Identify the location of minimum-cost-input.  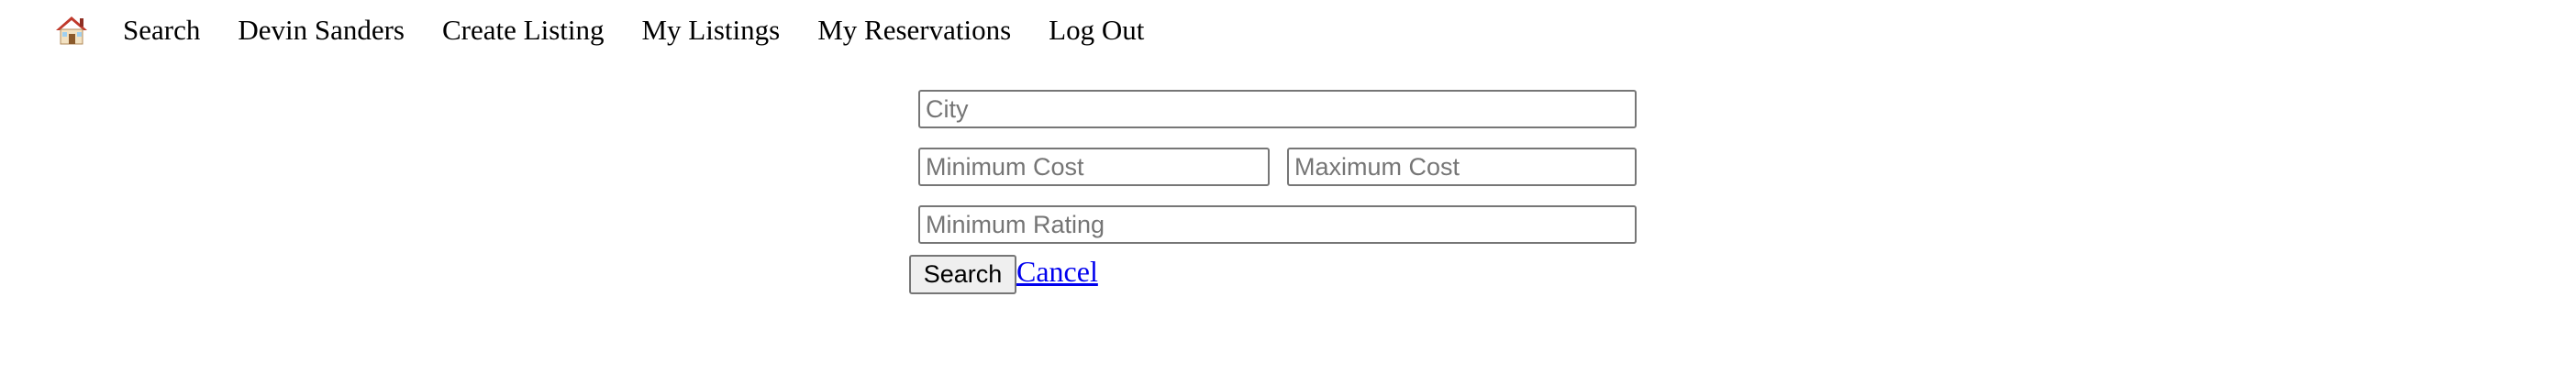
(1094, 167).